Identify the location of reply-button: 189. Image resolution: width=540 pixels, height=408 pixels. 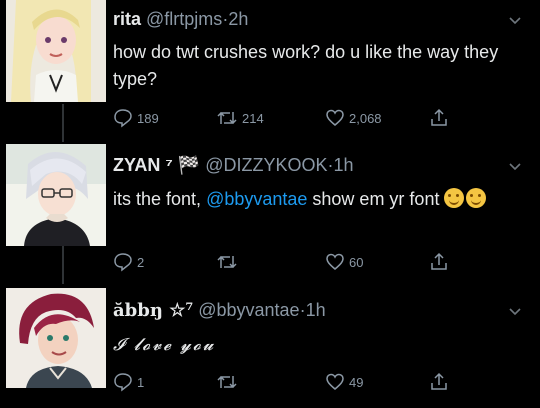
(136, 118).